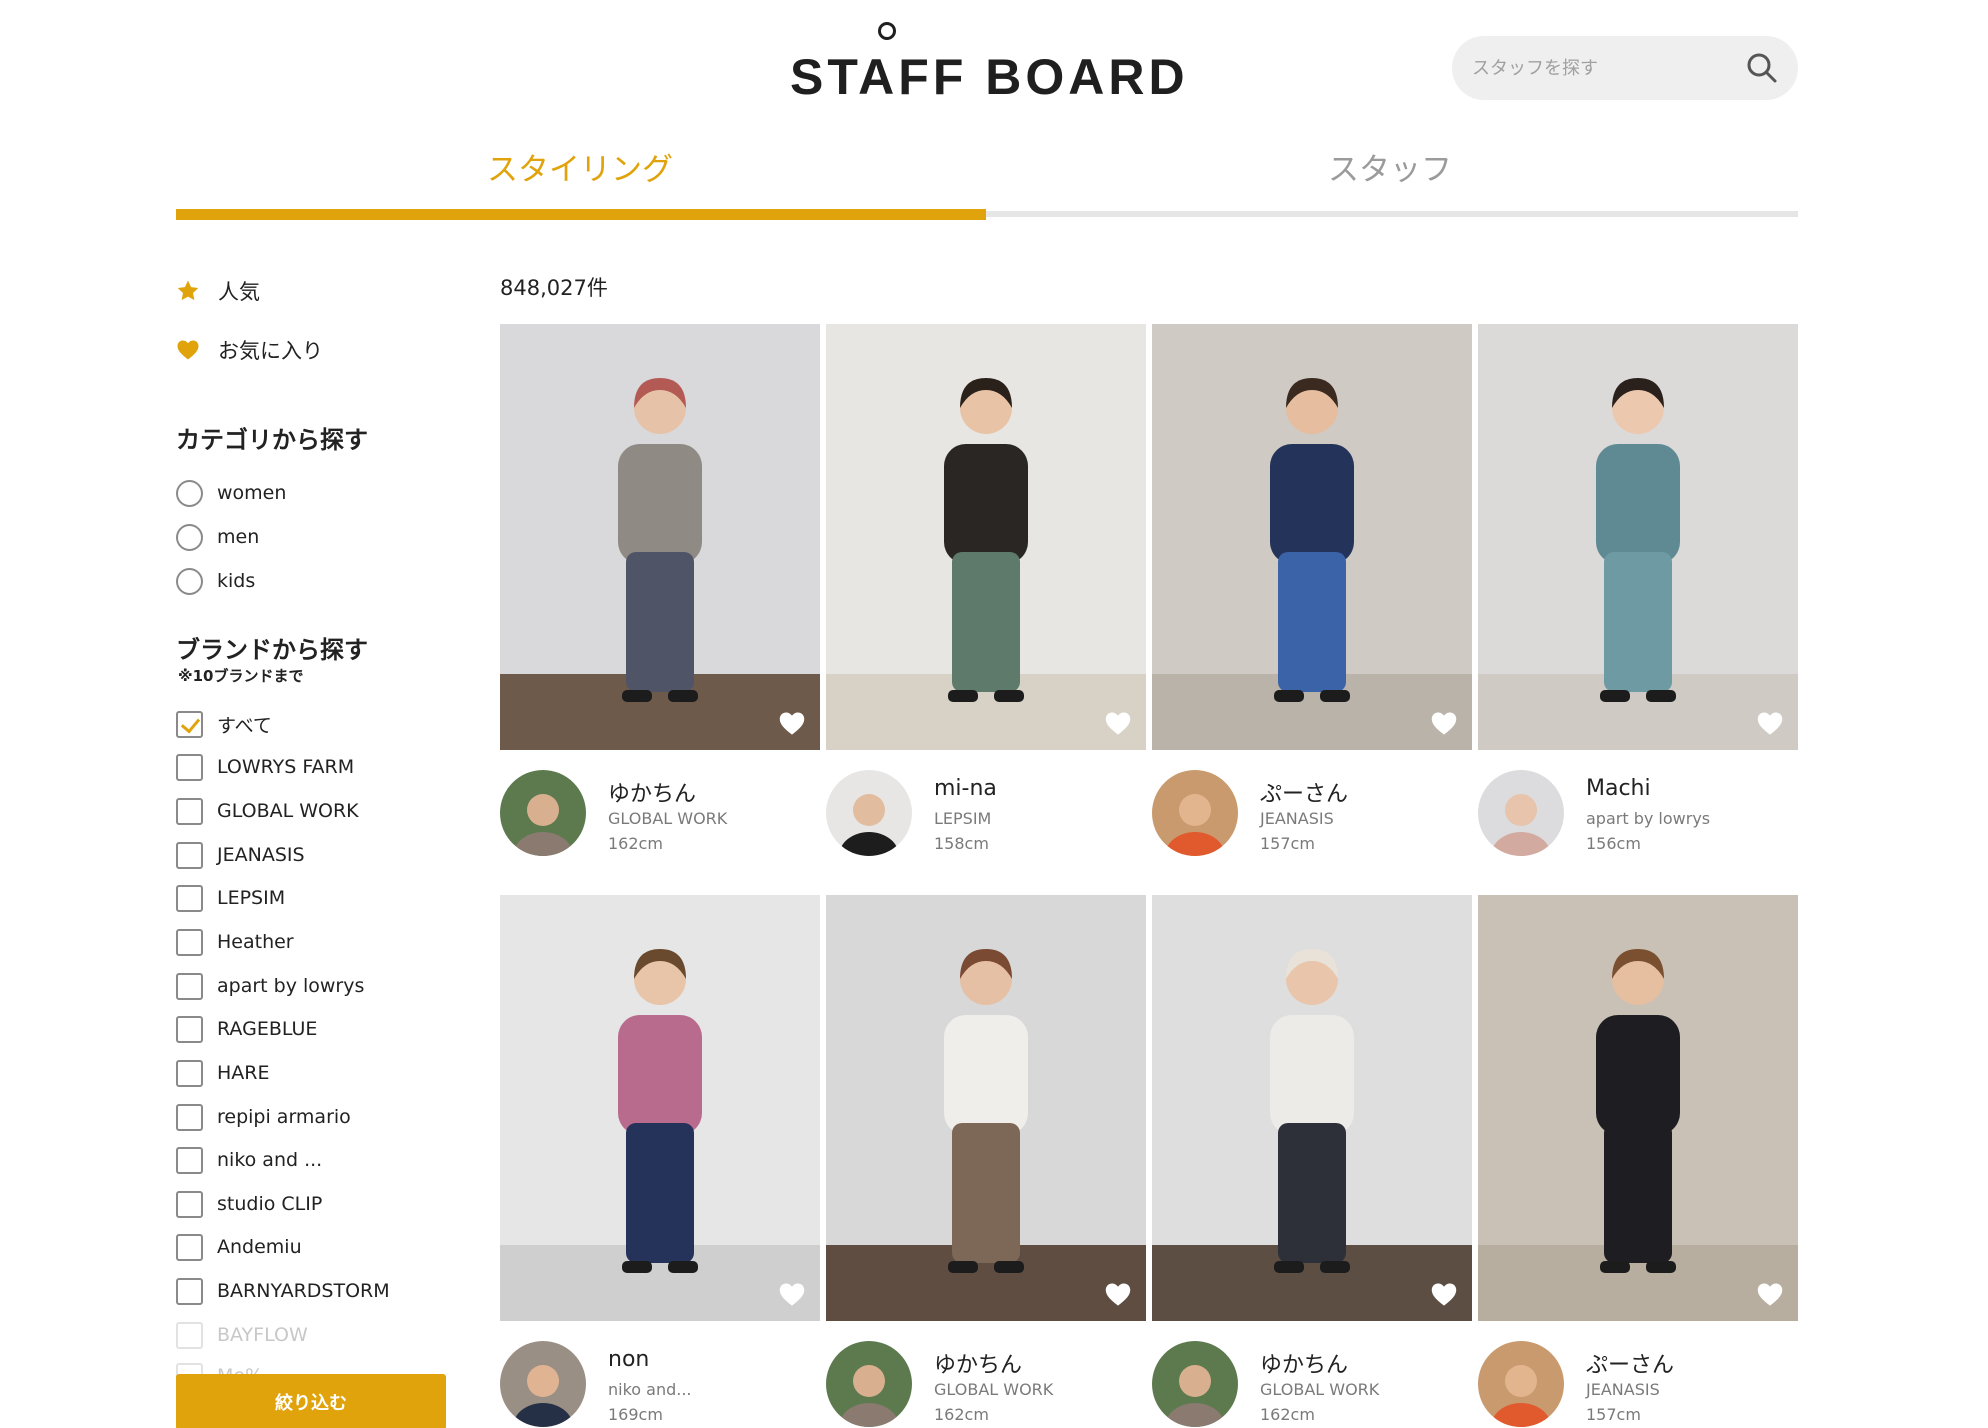 The height and width of the screenshot is (1428, 1988). I want to click on brand-option: HARE, so click(223, 1073).